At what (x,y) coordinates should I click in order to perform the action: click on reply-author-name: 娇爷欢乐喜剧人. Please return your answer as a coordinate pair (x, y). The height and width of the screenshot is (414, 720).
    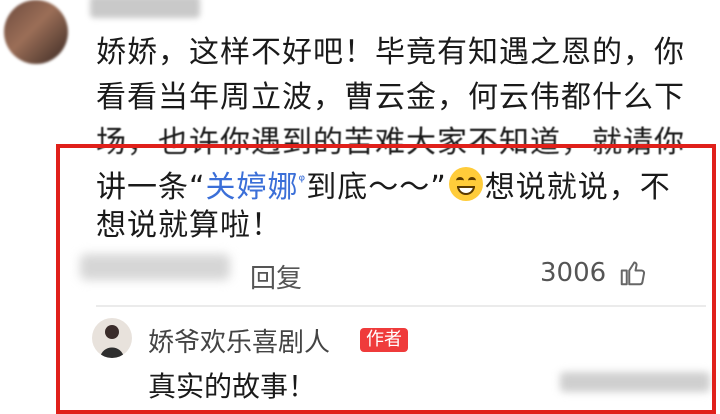
    Looking at the image, I should click on (239, 340).